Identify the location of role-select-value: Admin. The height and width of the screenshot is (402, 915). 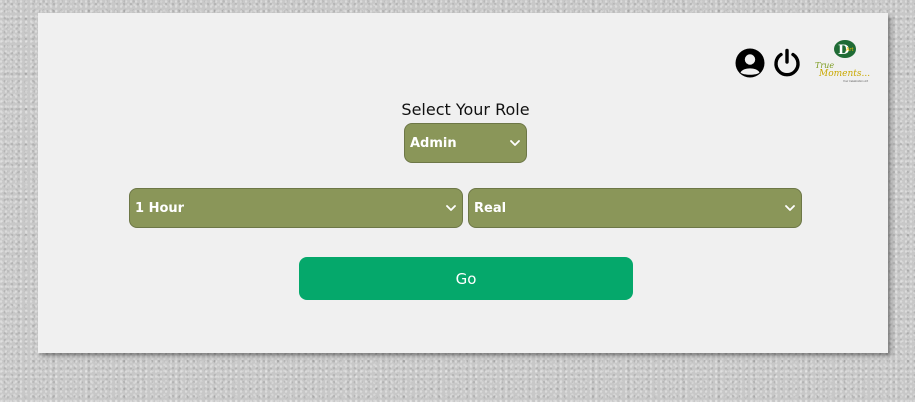
(433, 143).